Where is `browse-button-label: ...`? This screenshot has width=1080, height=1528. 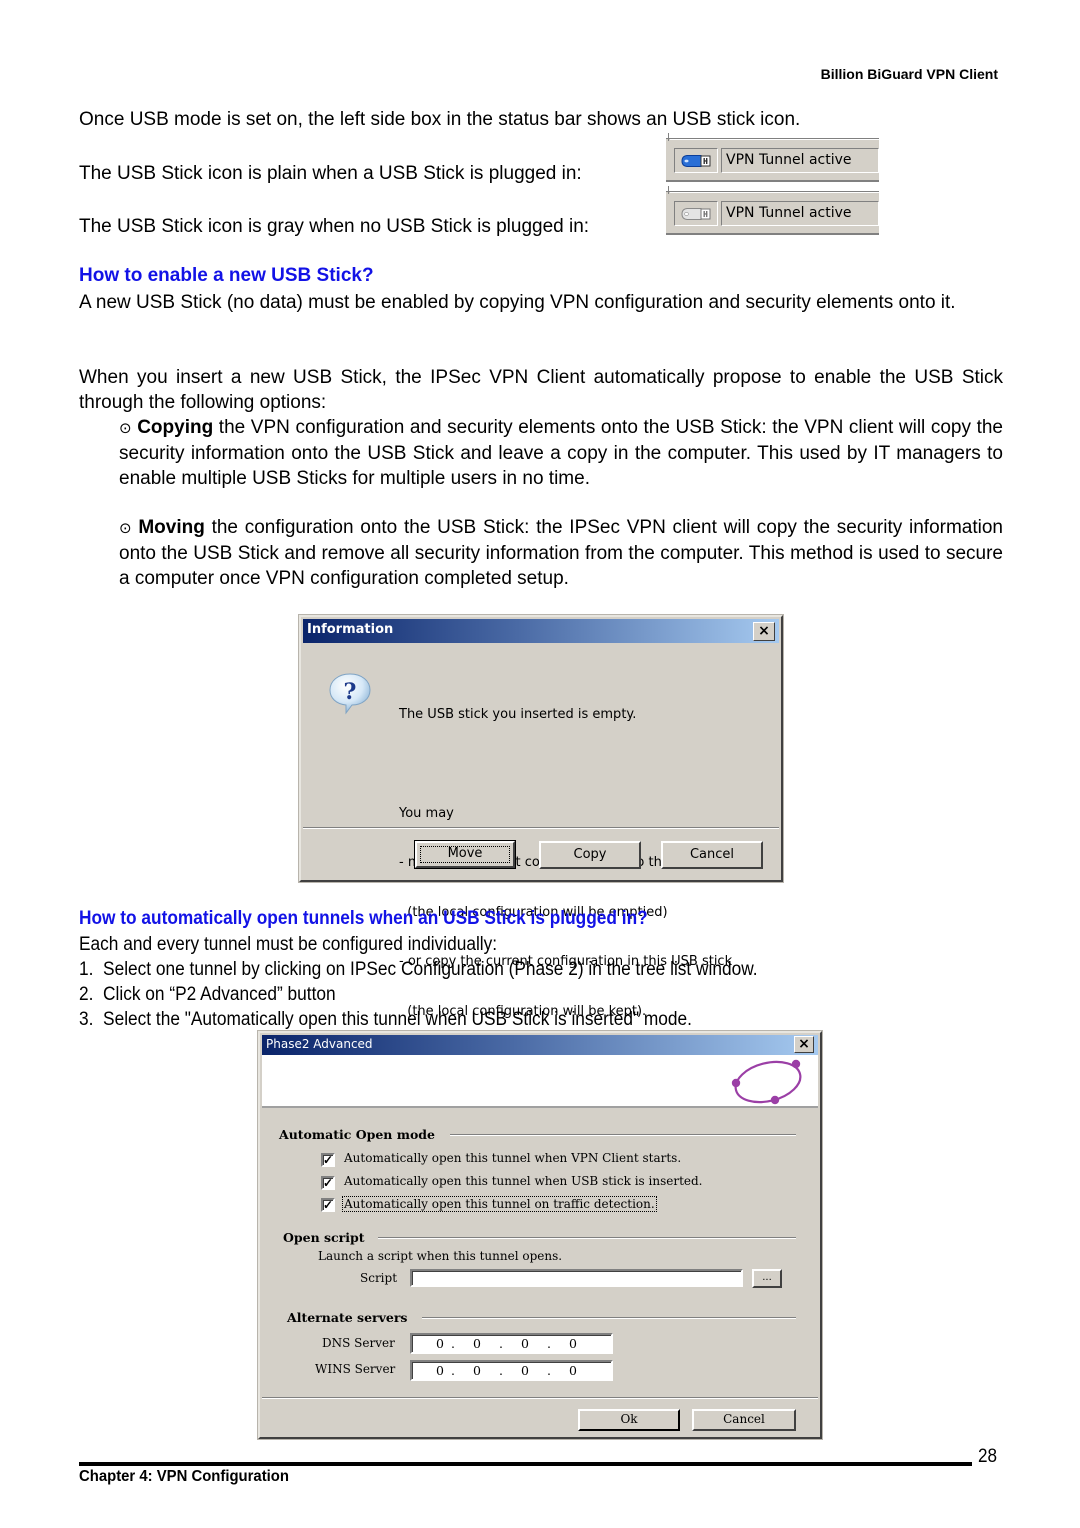 browse-button-label: ... is located at coordinates (767, 1277).